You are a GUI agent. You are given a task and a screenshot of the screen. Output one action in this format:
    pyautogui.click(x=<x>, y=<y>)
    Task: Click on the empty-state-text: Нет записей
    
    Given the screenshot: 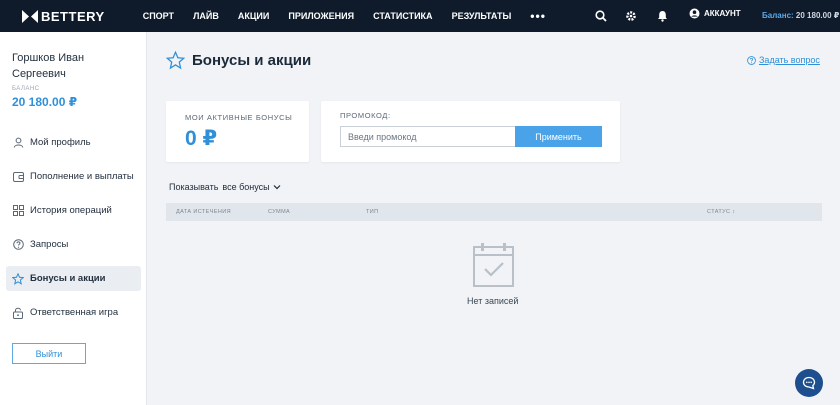 What is the action you would take?
    pyautogui.click(x=493, y=301)
    